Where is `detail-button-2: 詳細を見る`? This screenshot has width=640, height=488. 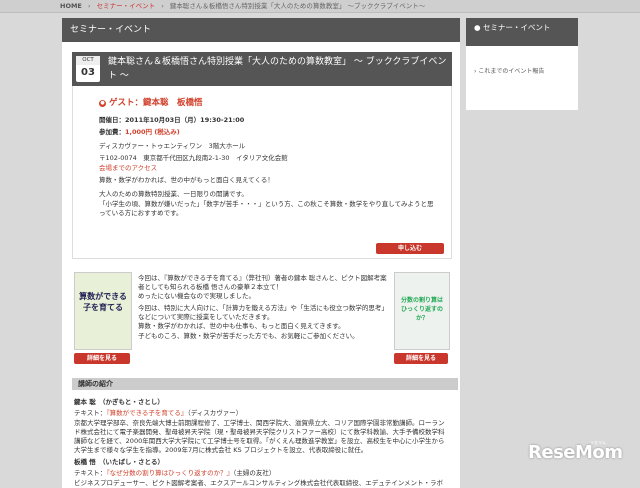 detail-button-2: 詳細を見る is located at coordinates (421, 358).